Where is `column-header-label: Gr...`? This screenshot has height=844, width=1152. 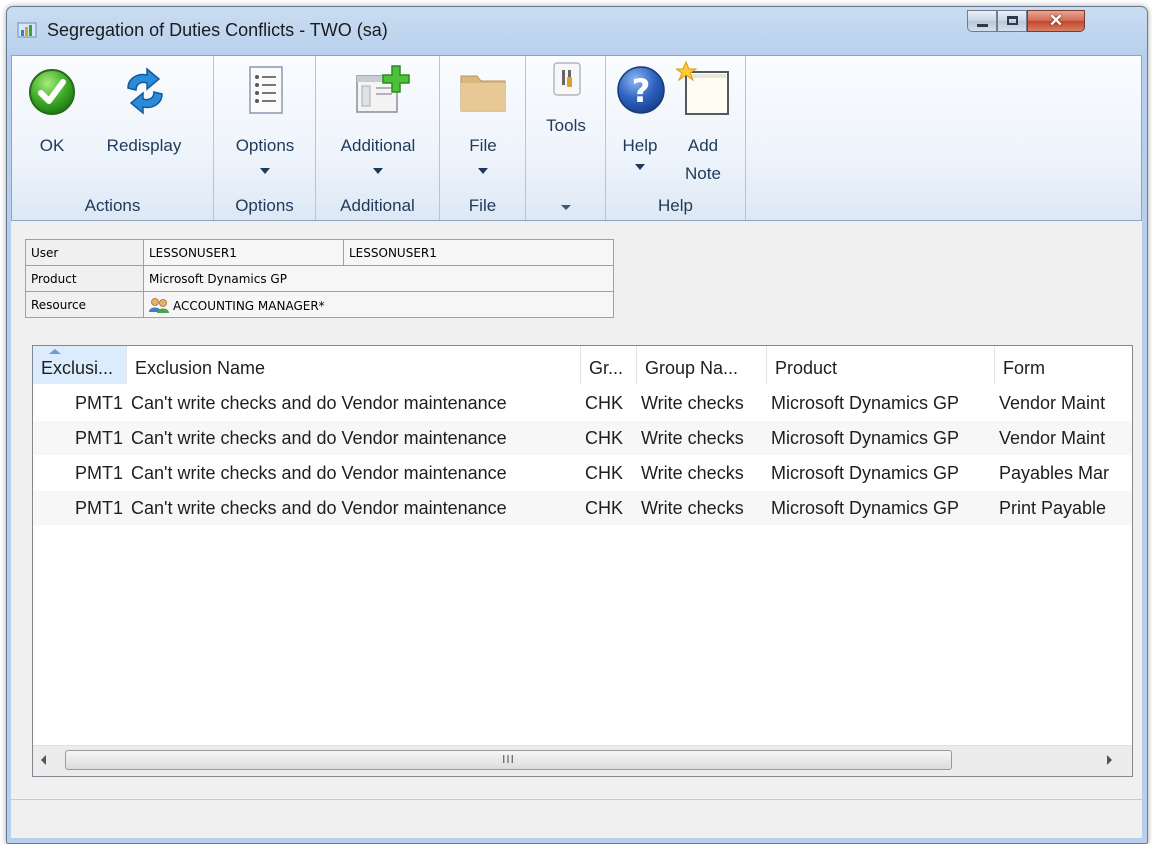
column-header-label: Gr... is located at coordinates (606, 368).